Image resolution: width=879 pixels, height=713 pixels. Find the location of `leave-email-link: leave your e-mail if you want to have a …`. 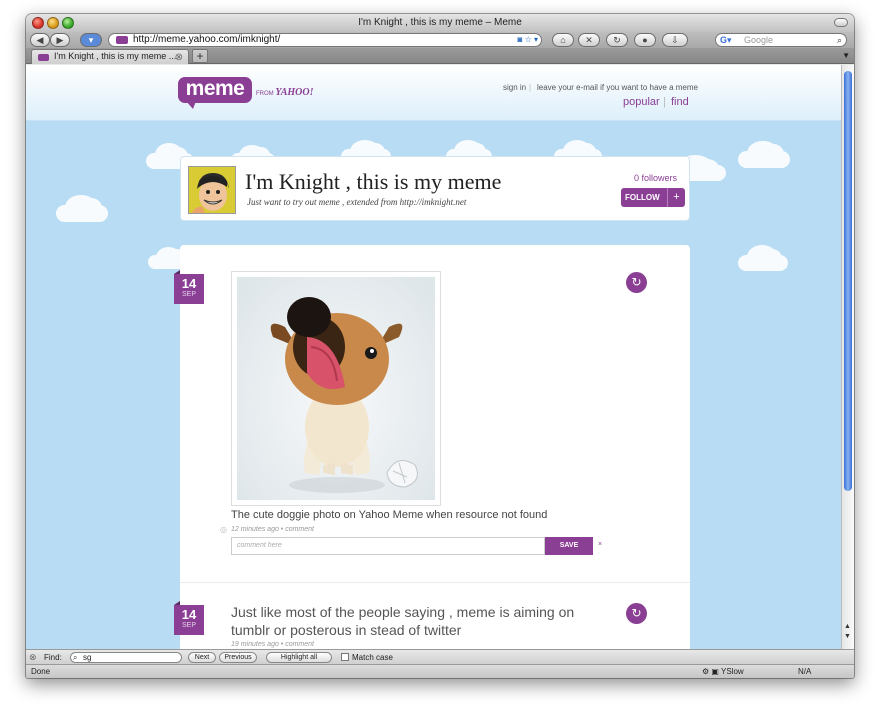

leave-email-link: leave your e-mail if you want to have a … is located at coordinates (617, 87).